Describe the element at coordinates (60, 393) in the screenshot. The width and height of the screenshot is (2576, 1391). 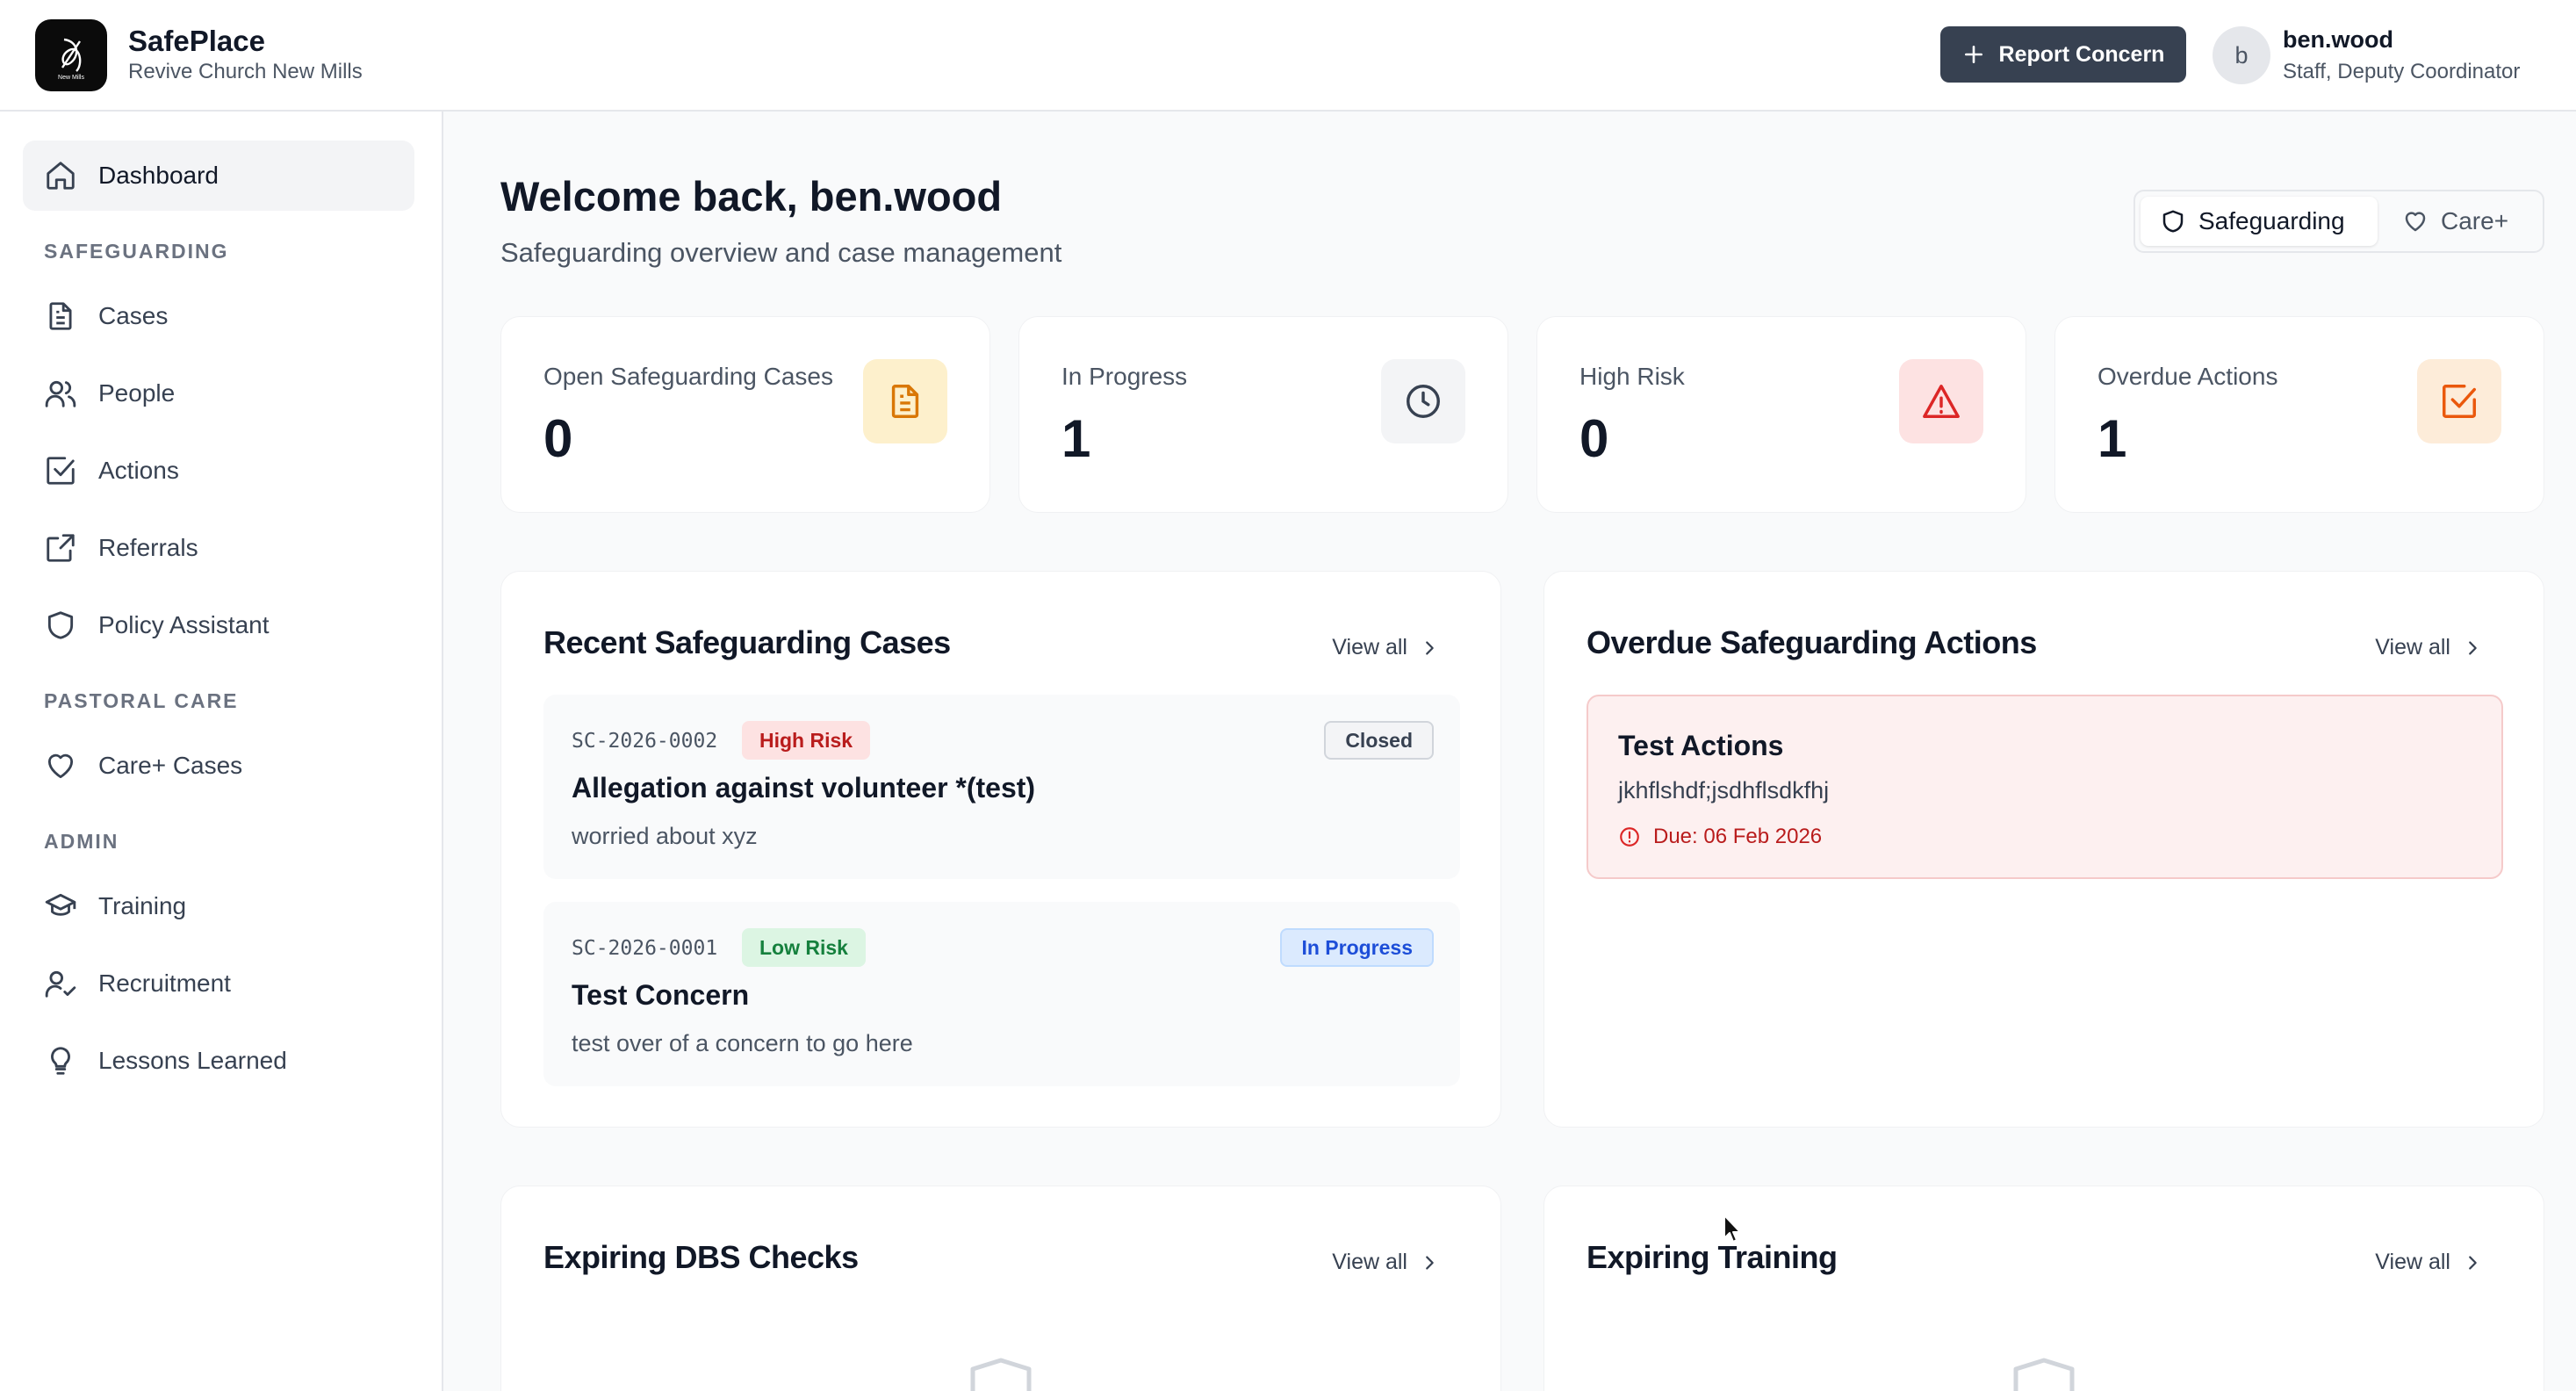
I see `users-icon` at that location.